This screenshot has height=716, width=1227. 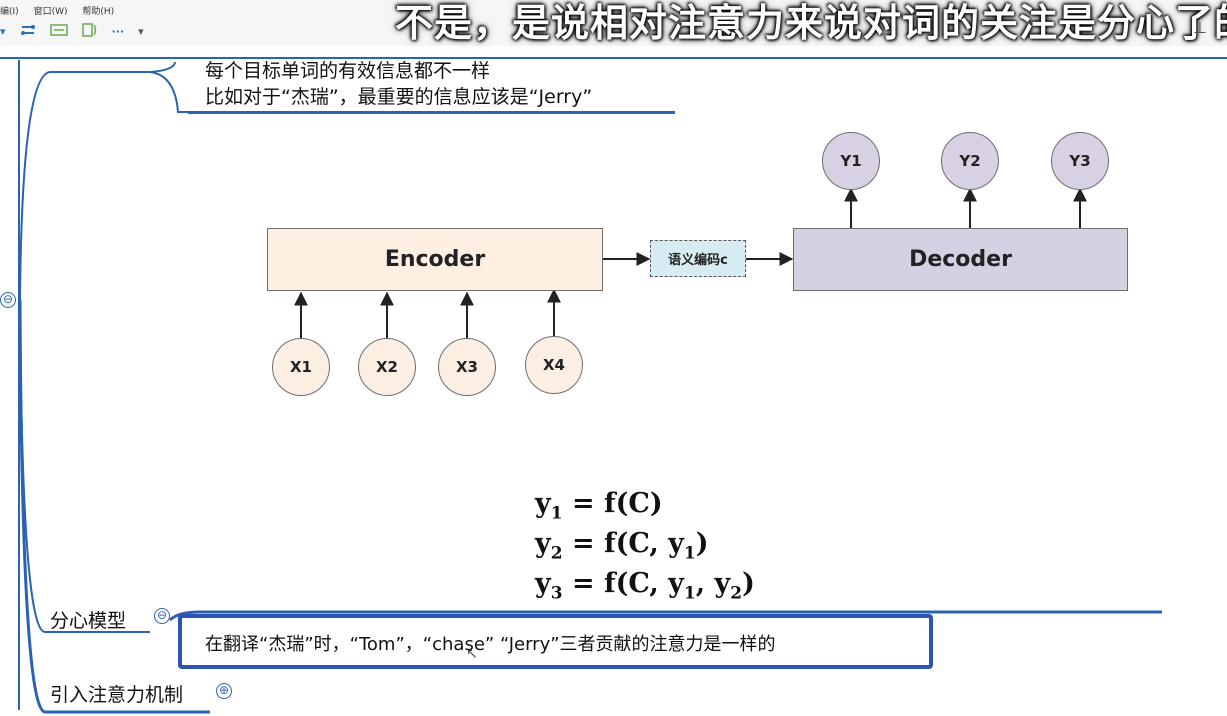 I want to click on input-node-x3: X3, so click(x=467, y=367).